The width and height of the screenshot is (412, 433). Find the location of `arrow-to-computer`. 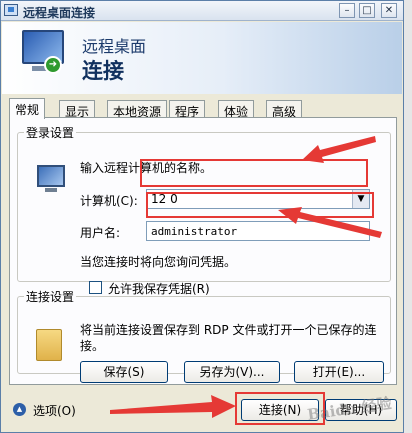

arrow-to-computer is located at coordinates (339, 149).